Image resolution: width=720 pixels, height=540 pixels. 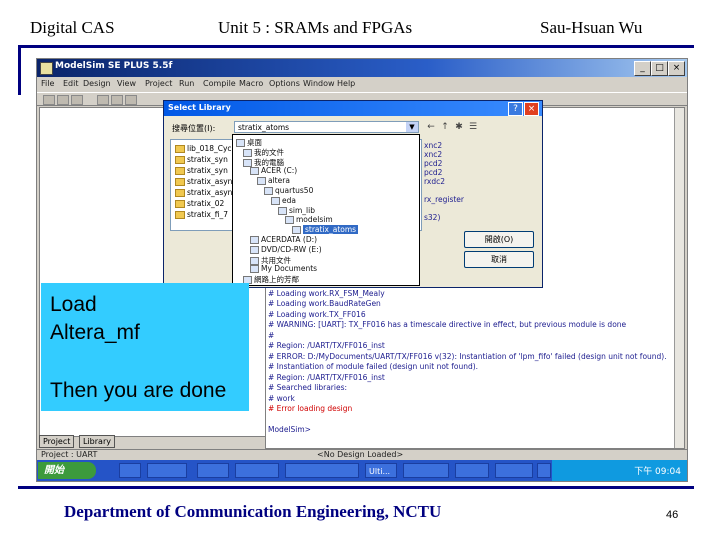 I want to click on look-in-value: stratix_atoms, so click(x=264, y=127).